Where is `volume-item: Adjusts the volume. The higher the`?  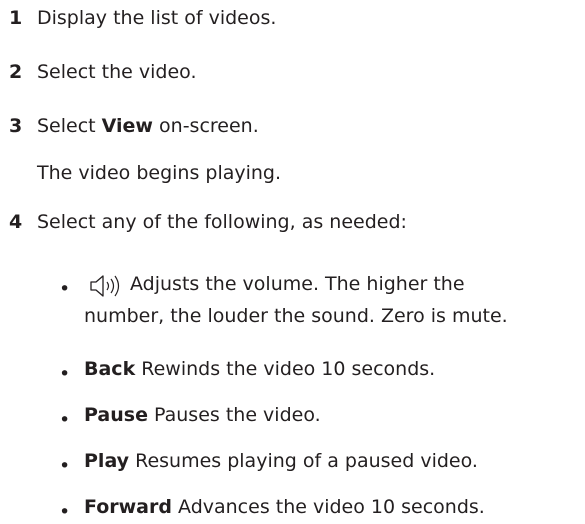
volume-item: Adjusts the volume. The higher the is located at coordinates (277, 285).